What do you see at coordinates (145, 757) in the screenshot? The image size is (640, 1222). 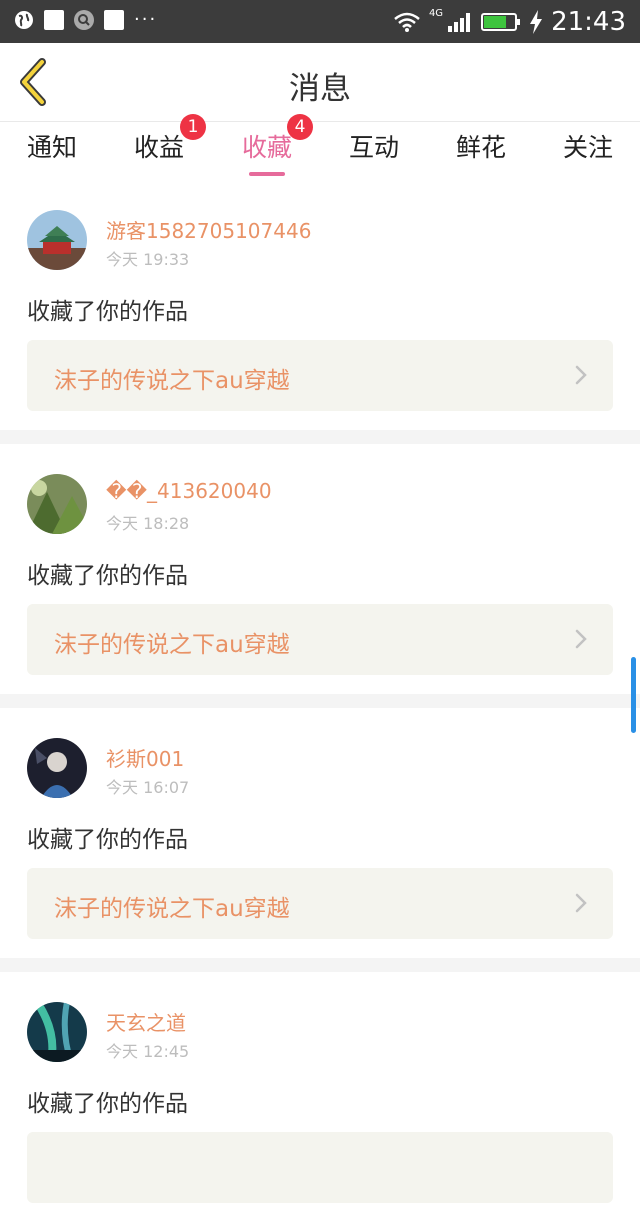 I see `username: 衫斯001` at bounding box center [145, 757].